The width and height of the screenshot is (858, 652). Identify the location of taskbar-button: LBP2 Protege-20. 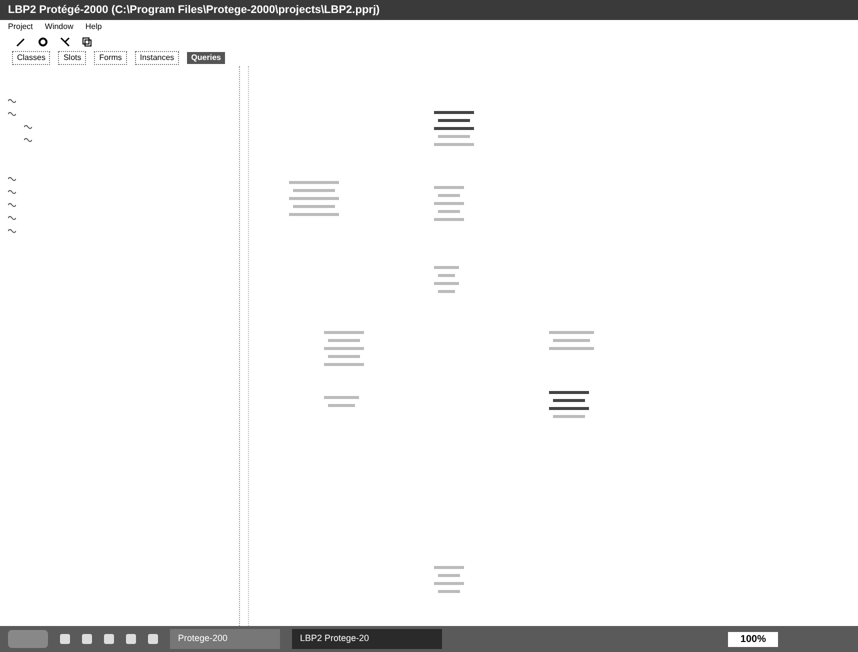
(367, 639).